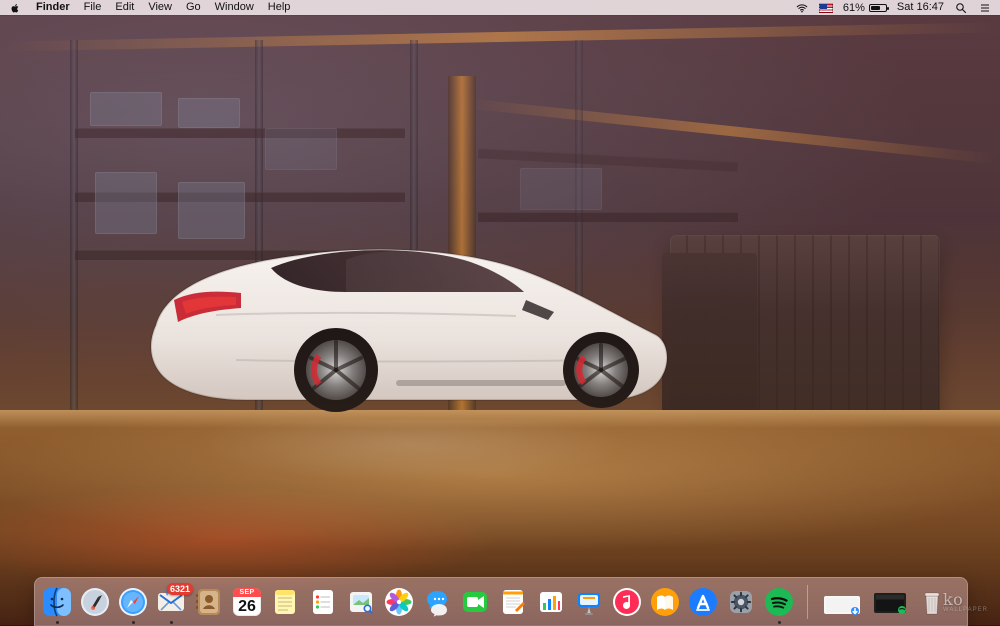 The image size is (1000, 626). I want to click on preview-icon, so click(361, 603).